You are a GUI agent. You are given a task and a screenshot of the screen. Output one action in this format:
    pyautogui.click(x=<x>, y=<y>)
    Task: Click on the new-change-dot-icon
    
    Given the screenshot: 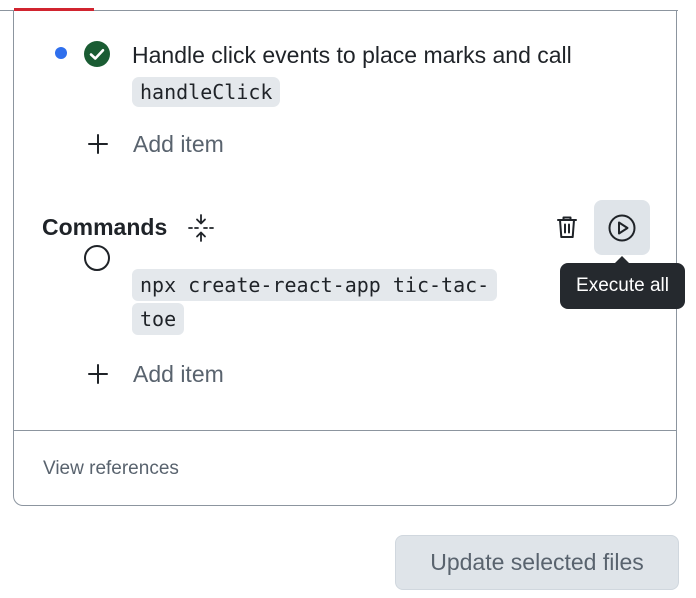 What is the action you would take?
    pyautogui.click(x=61, y=53)
    